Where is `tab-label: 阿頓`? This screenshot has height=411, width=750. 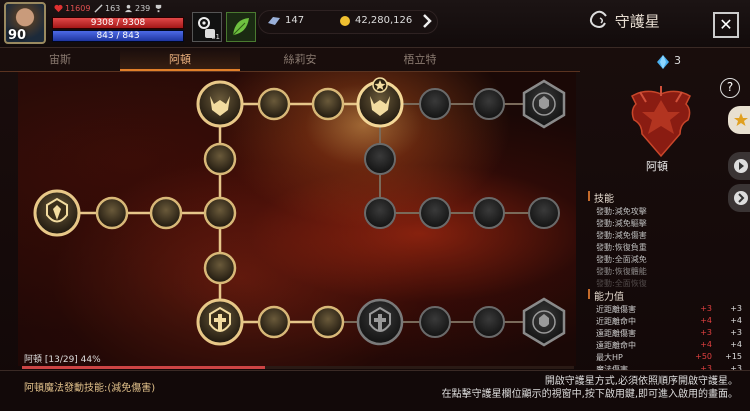
tab-label: 阿頓 is located at coordinates (180, 59).